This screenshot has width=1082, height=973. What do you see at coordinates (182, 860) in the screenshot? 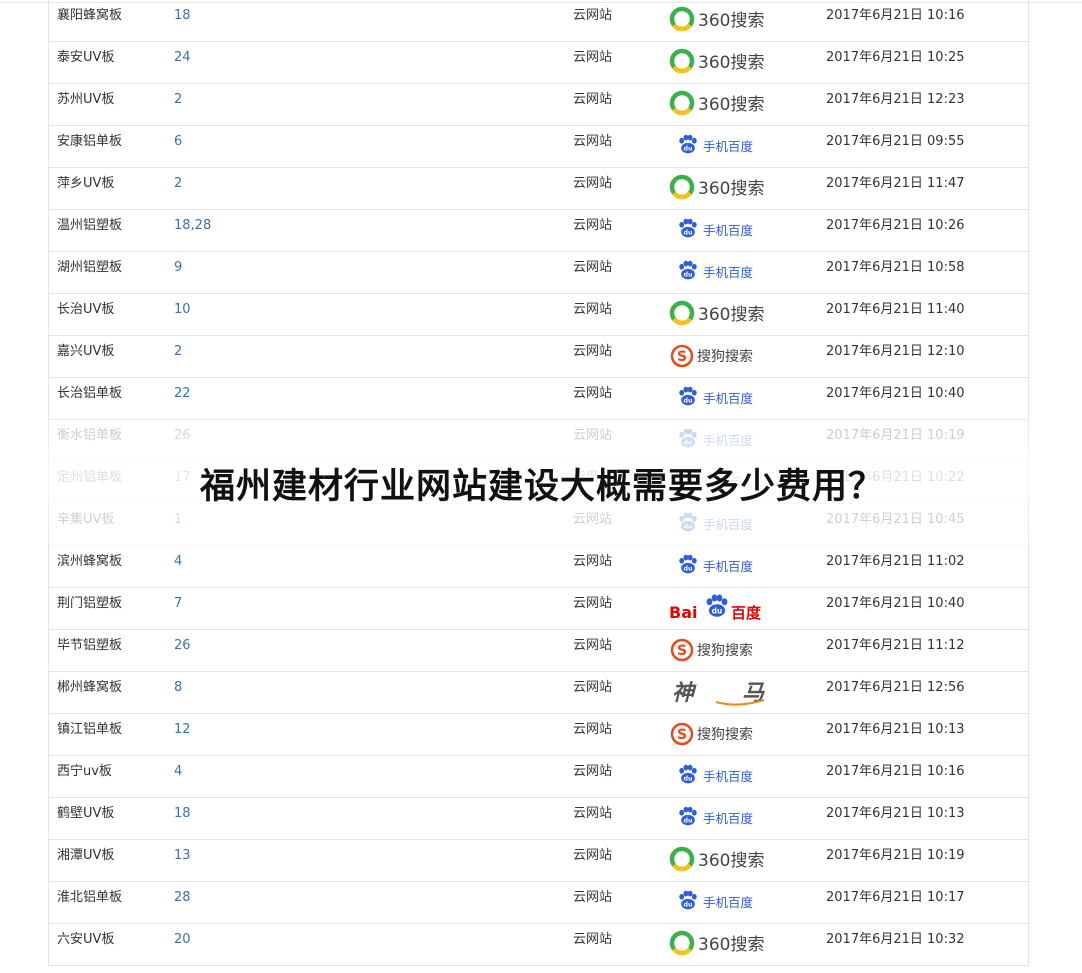
I see `rank-cell: 13` at bounding box center [182, 860].